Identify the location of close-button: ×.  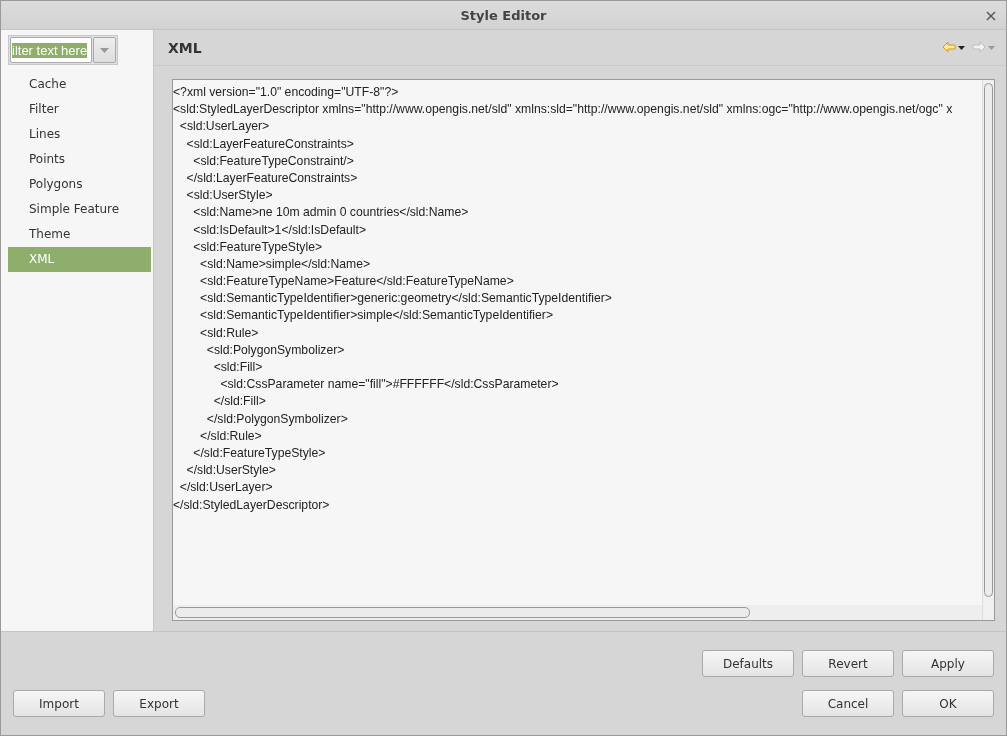
(991, 15).